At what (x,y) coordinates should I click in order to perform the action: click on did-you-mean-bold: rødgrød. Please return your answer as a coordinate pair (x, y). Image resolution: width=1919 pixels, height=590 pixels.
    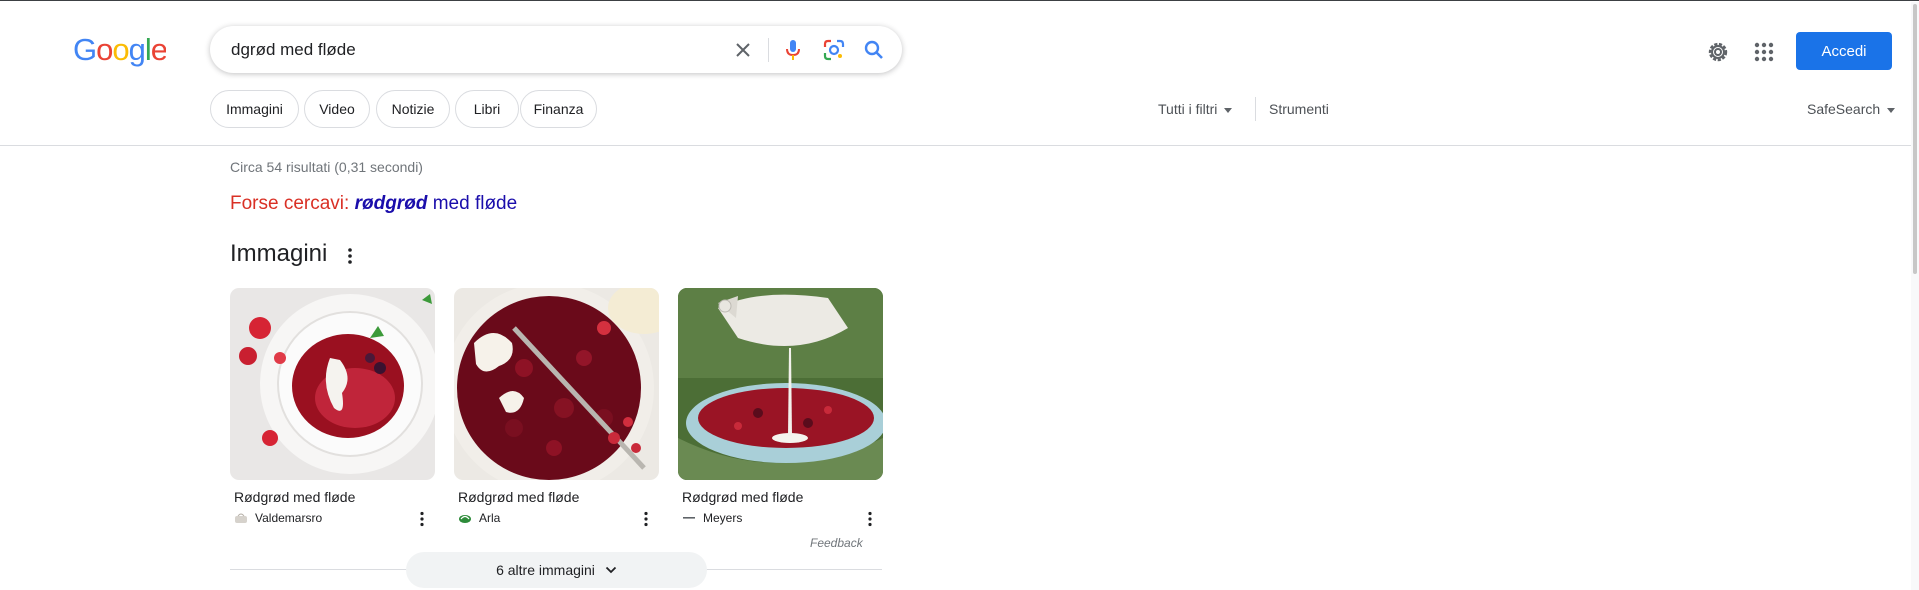
    Looking at the image, I should click on (391, 203).